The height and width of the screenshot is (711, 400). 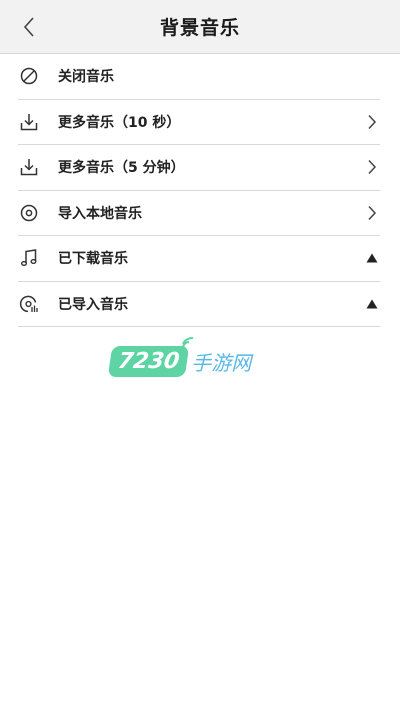 I want to click on row-label: 已下载音乐, so click(x=93, y=259).